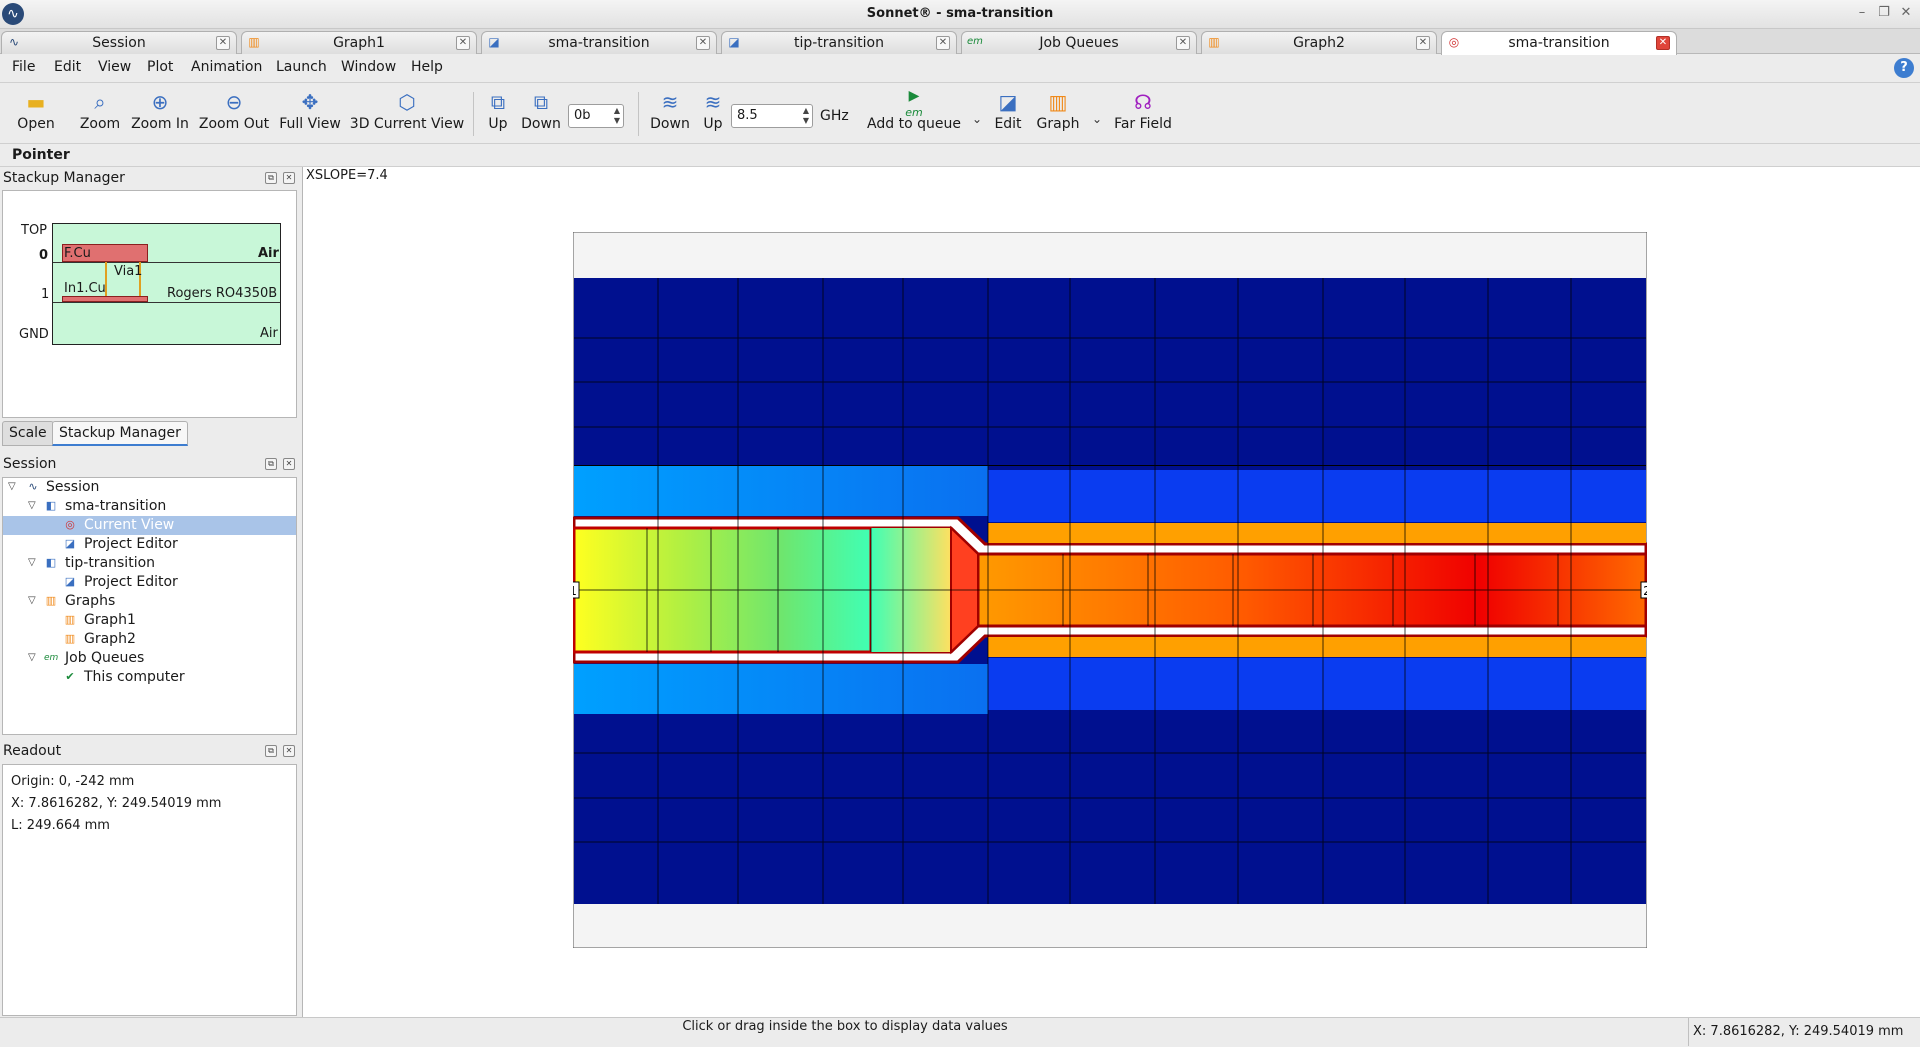  Describe the element at coordinates (713, 114) in the screenshot. I see `freq-up-button: ≋ Up` at that location.